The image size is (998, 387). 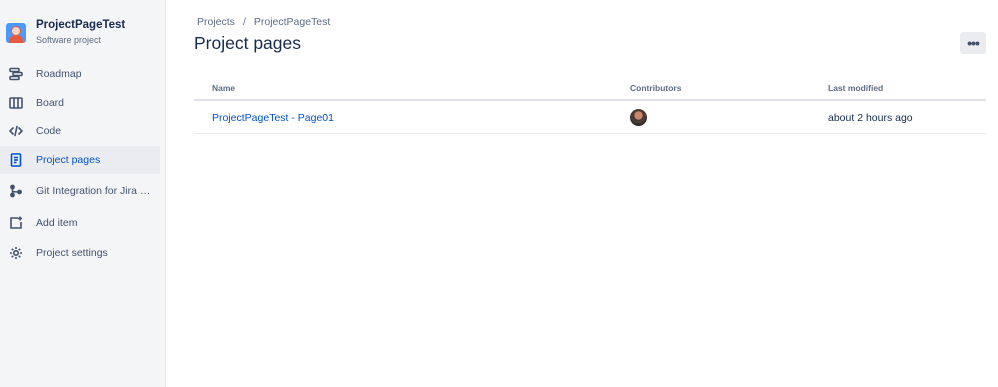 I want to click on roadmap-icon, so click(x=16, y=74).